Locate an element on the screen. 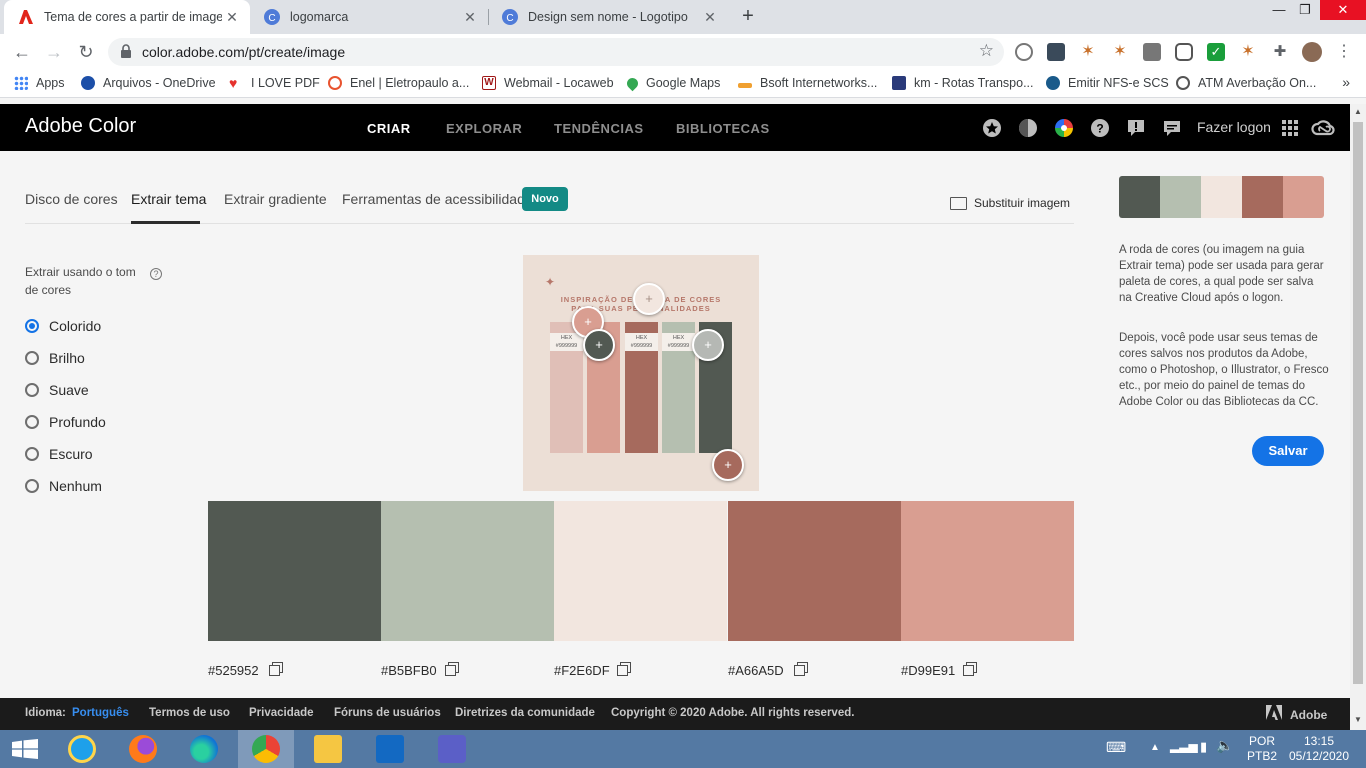 The width and height of the screenshot is (1366, 768). footer-link-guidelines: Diretrizes da comunidade is located at coordinates (525, 713).